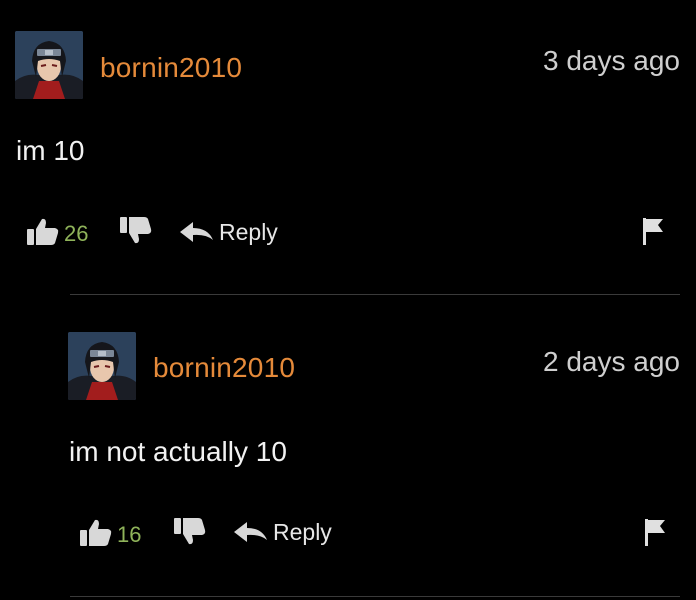 Image resolution: width=696 pixels, height=600 pixels. What do you see at coordinates (348, 233) in the screenshot?
I see `comment-actions: 26 Reply` at bounding box center [348, 233].